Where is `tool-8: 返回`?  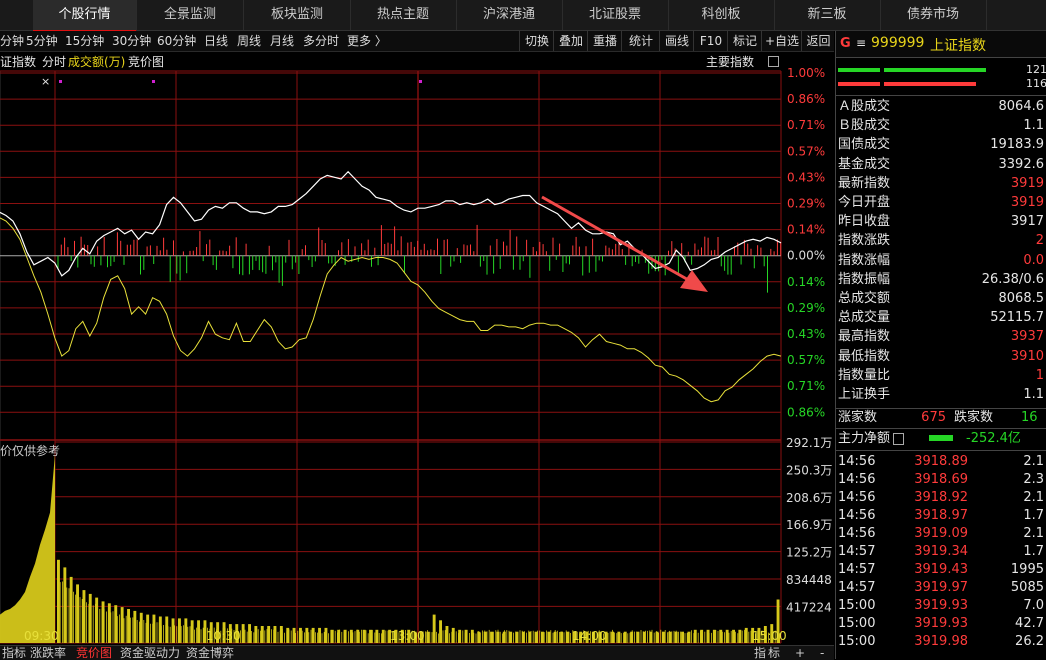
tool-8: 返回 is located at coordinates (818, 41).